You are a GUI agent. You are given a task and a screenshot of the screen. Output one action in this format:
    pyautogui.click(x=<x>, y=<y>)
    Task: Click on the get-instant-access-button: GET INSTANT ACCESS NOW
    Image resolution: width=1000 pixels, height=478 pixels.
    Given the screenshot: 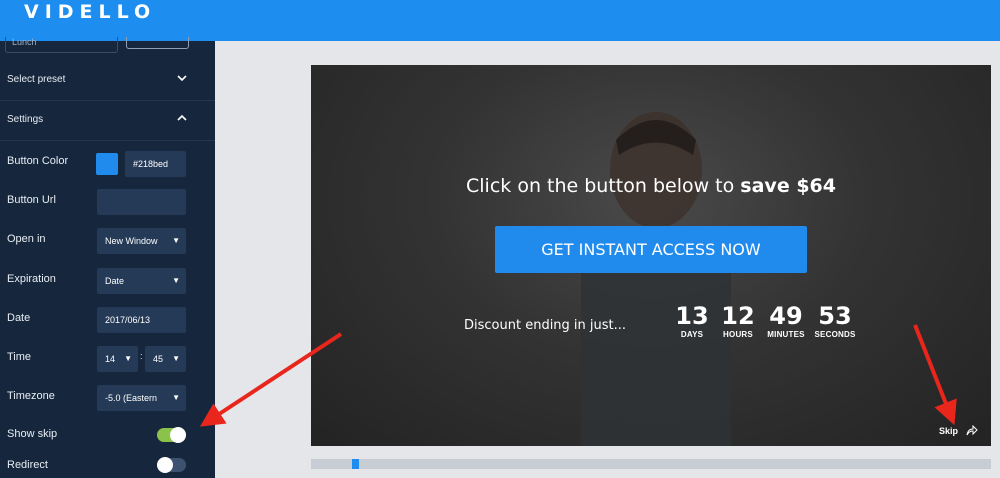 What is the action you would take?
    pyautogui.click(x=651, y=249)
    